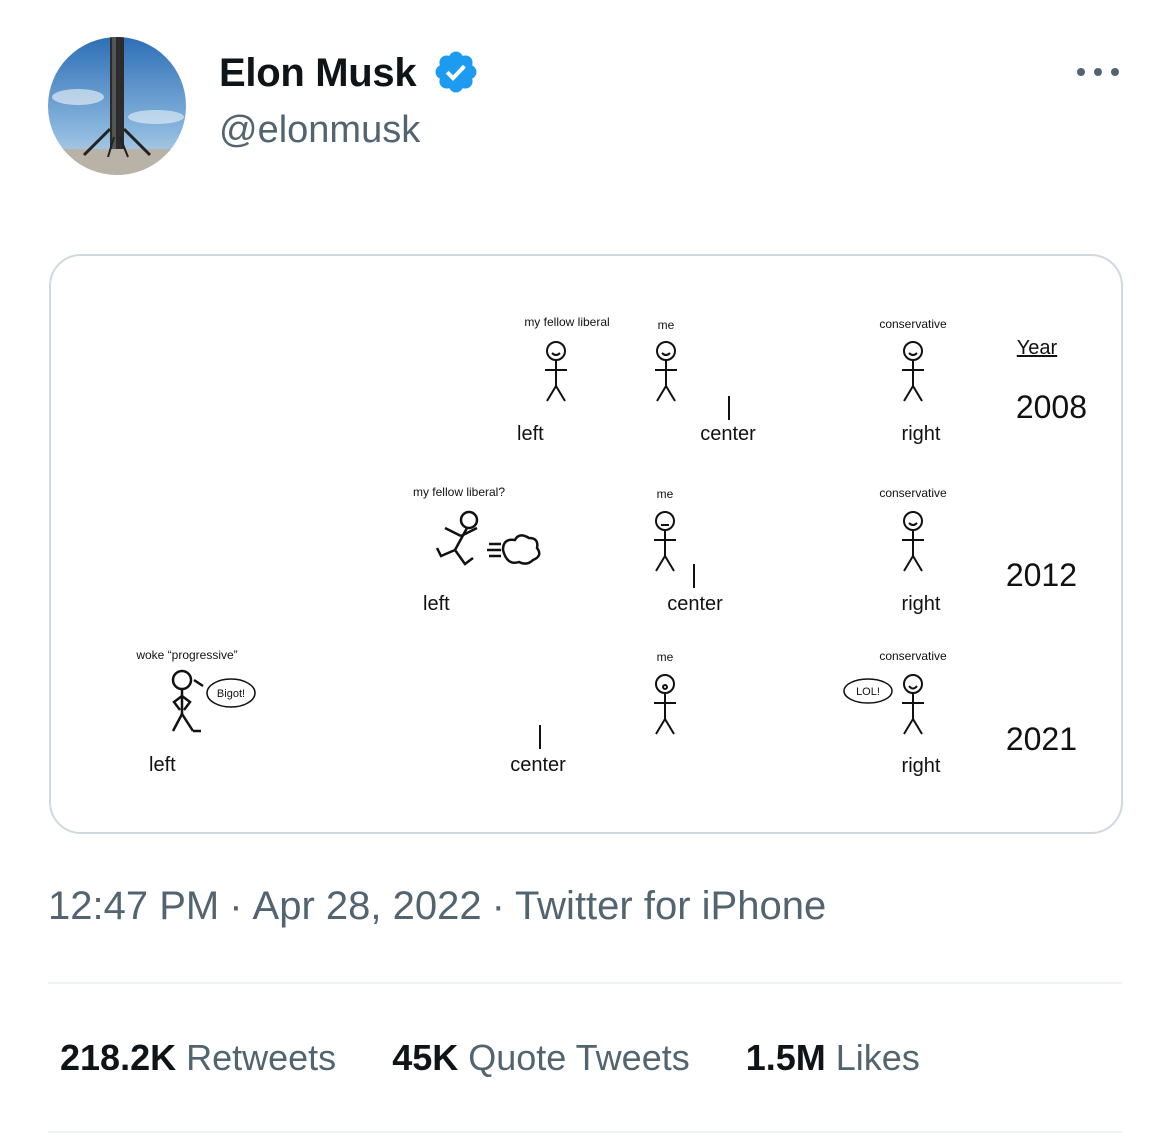  I want to click on lol-speech-bubble: LOL!, so click(868, 691).